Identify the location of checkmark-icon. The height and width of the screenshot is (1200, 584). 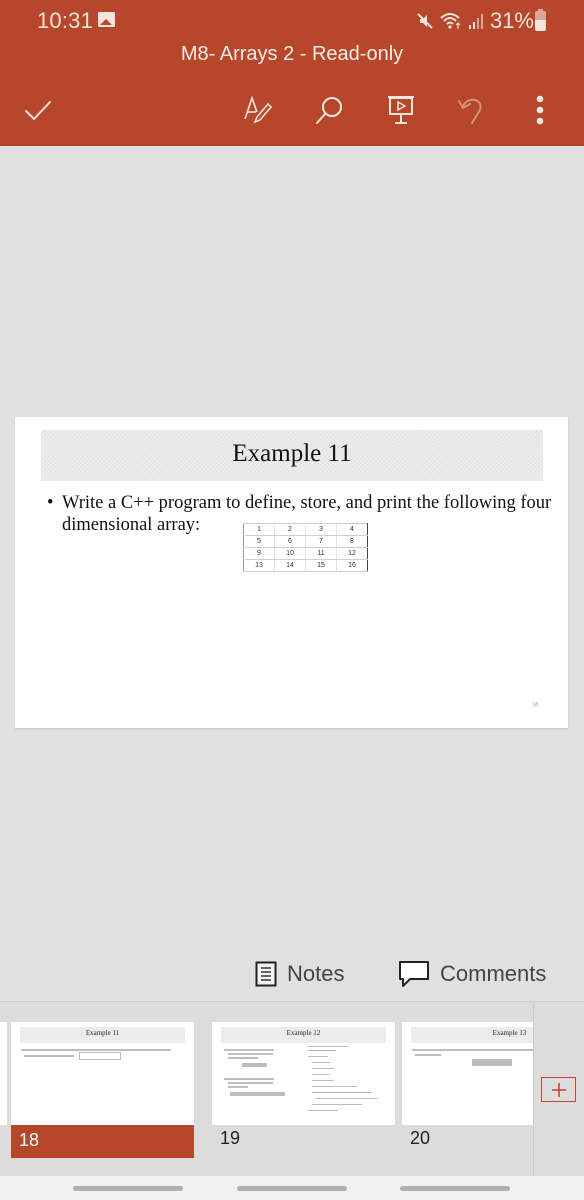
(38, 111).